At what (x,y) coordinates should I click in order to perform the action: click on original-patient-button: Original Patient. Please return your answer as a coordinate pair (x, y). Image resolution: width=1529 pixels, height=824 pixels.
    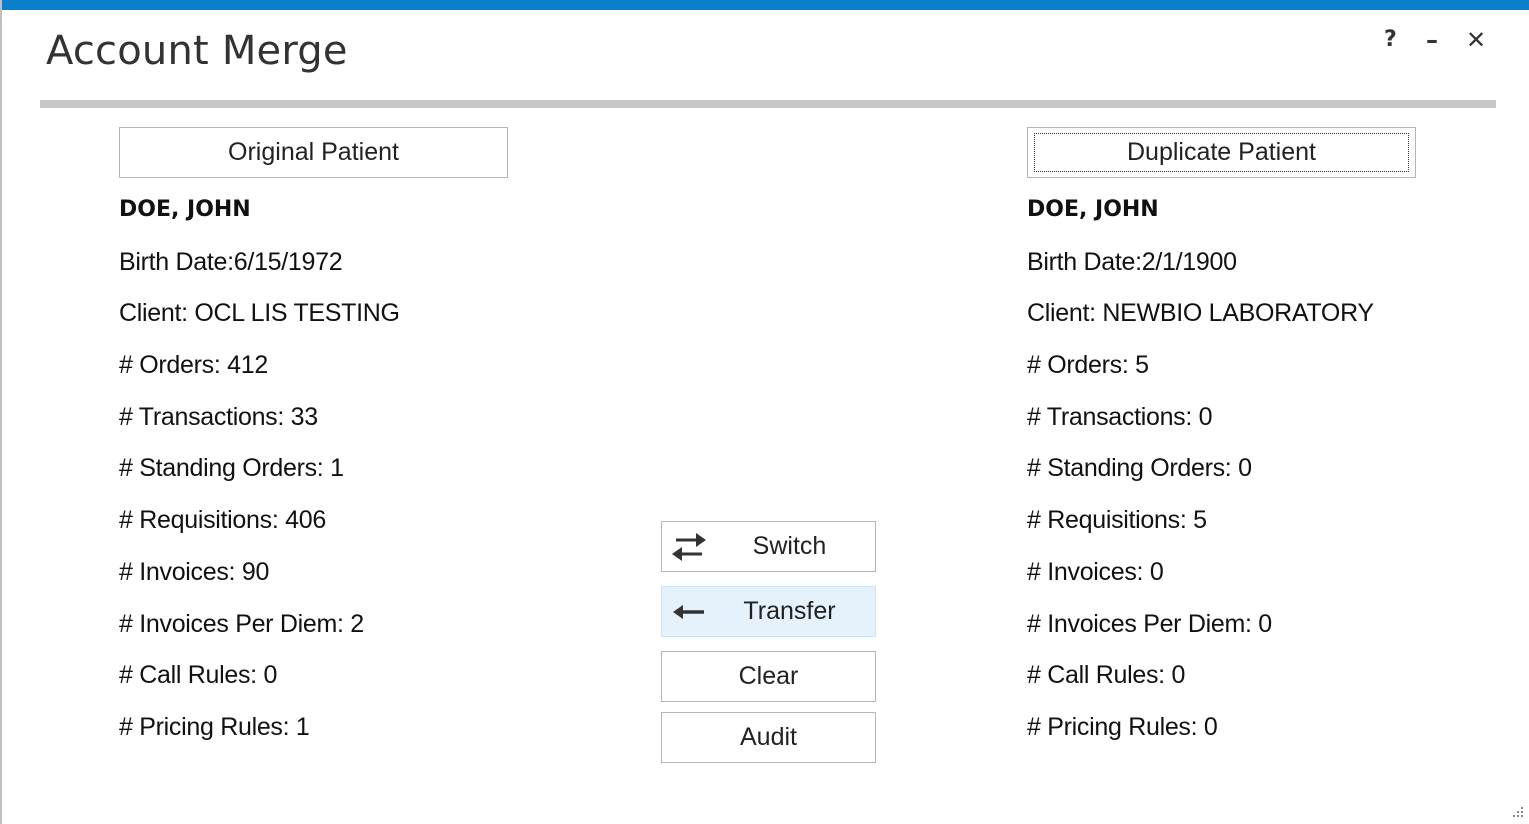
    Looking at the image, I should click on (313, 152).